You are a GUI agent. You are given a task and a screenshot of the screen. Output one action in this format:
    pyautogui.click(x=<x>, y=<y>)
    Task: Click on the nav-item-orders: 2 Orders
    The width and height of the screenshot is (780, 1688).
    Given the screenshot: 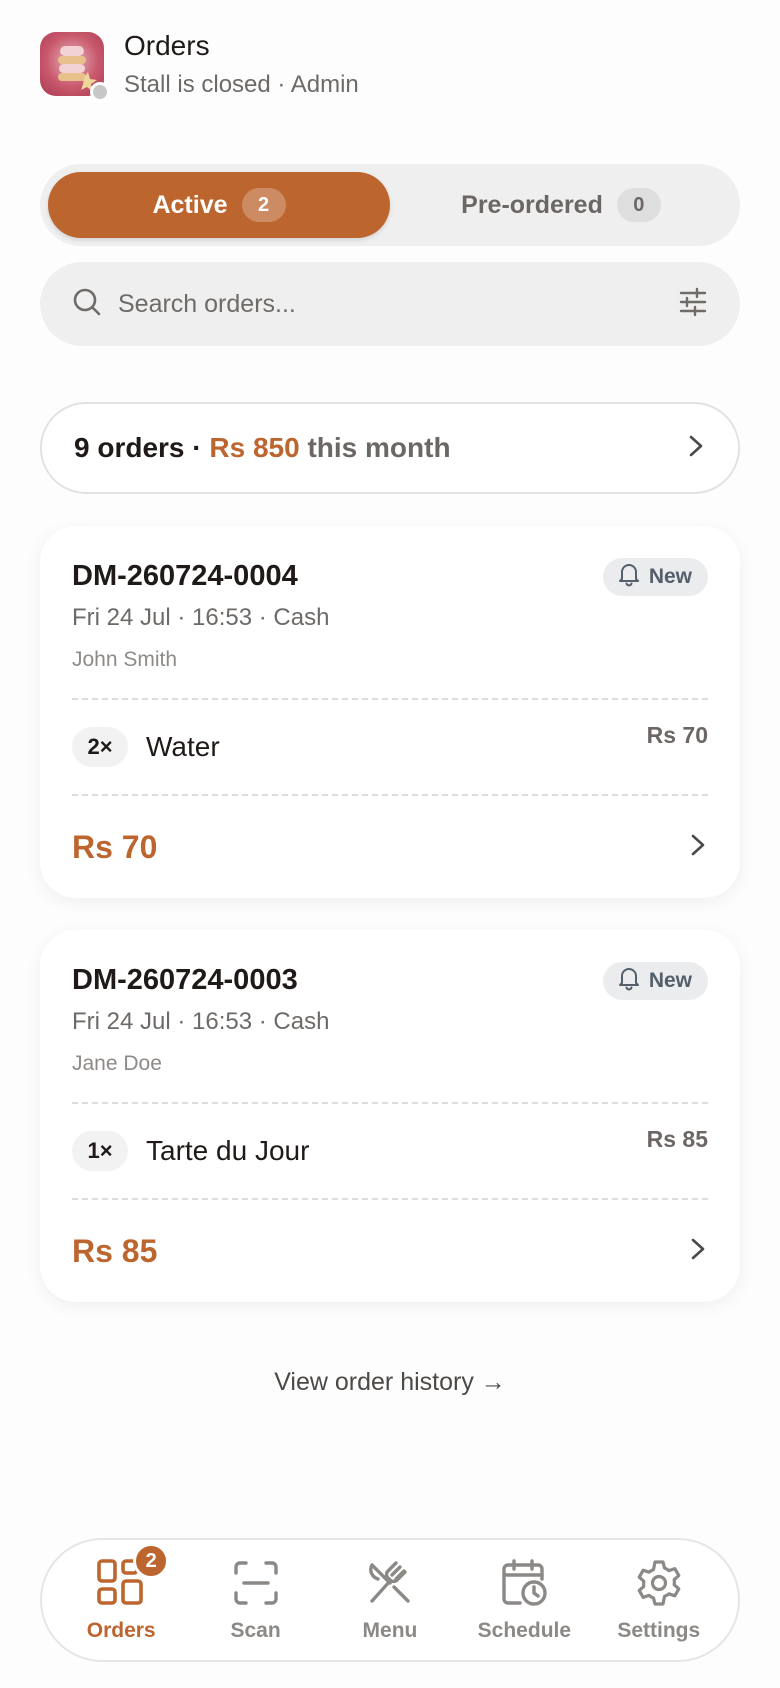 What is the action you would take?
    pyautogui.click(x=121, y=1593)
    